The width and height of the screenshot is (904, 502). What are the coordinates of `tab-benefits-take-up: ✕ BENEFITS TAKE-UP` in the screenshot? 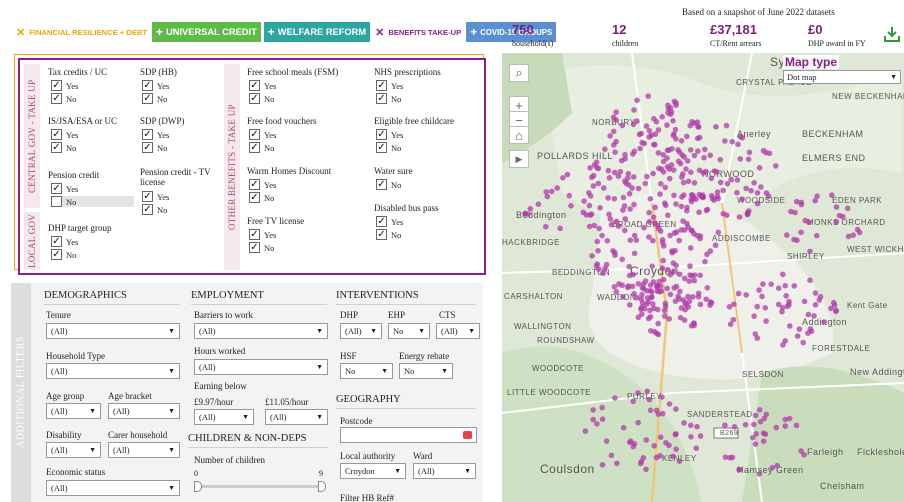 It's located at (418, 32).